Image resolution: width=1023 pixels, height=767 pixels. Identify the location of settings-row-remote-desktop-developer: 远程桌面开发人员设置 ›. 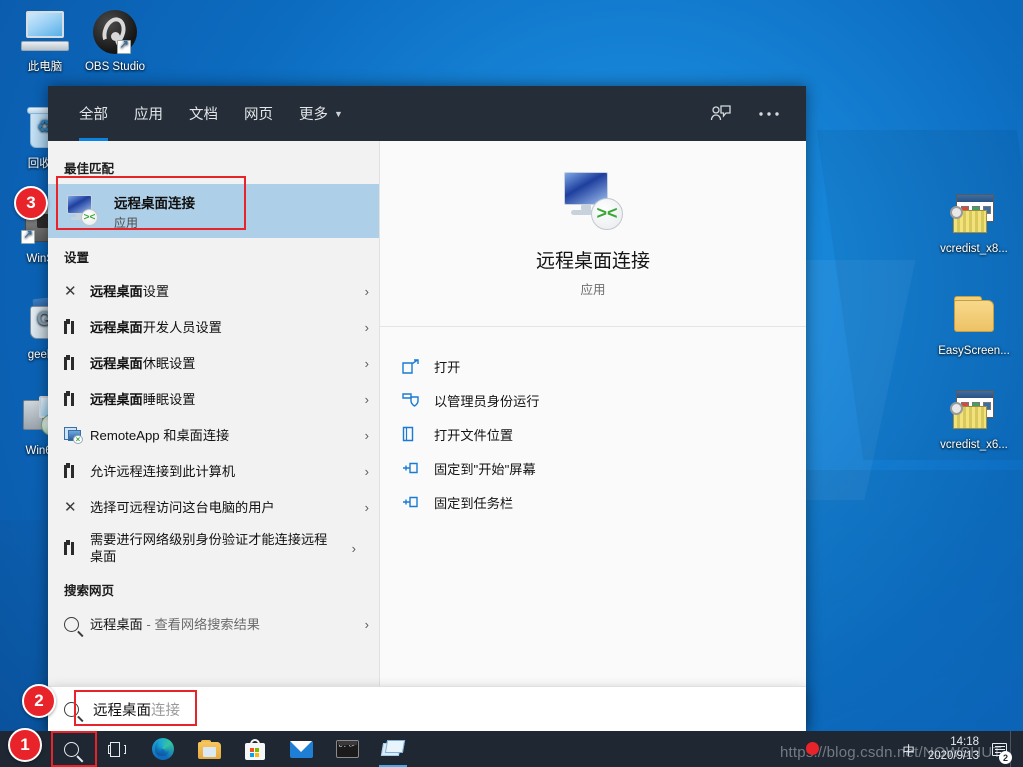
(213, 327).